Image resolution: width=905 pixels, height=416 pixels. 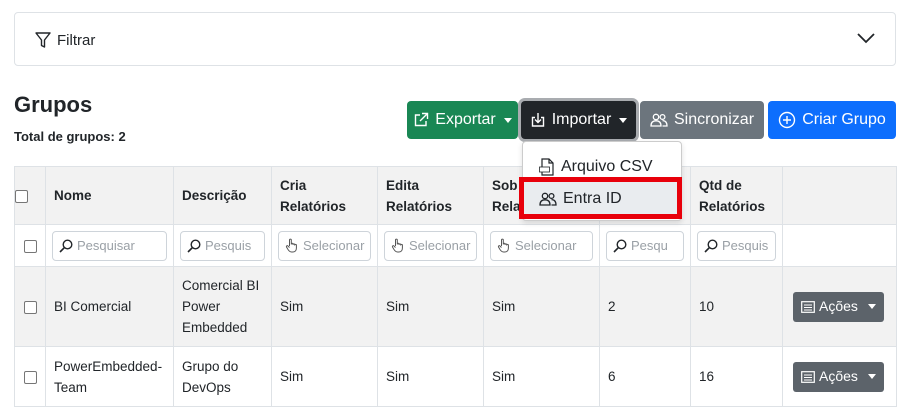 I want to click on select-all-checkbox, so click(x=21, y=196).